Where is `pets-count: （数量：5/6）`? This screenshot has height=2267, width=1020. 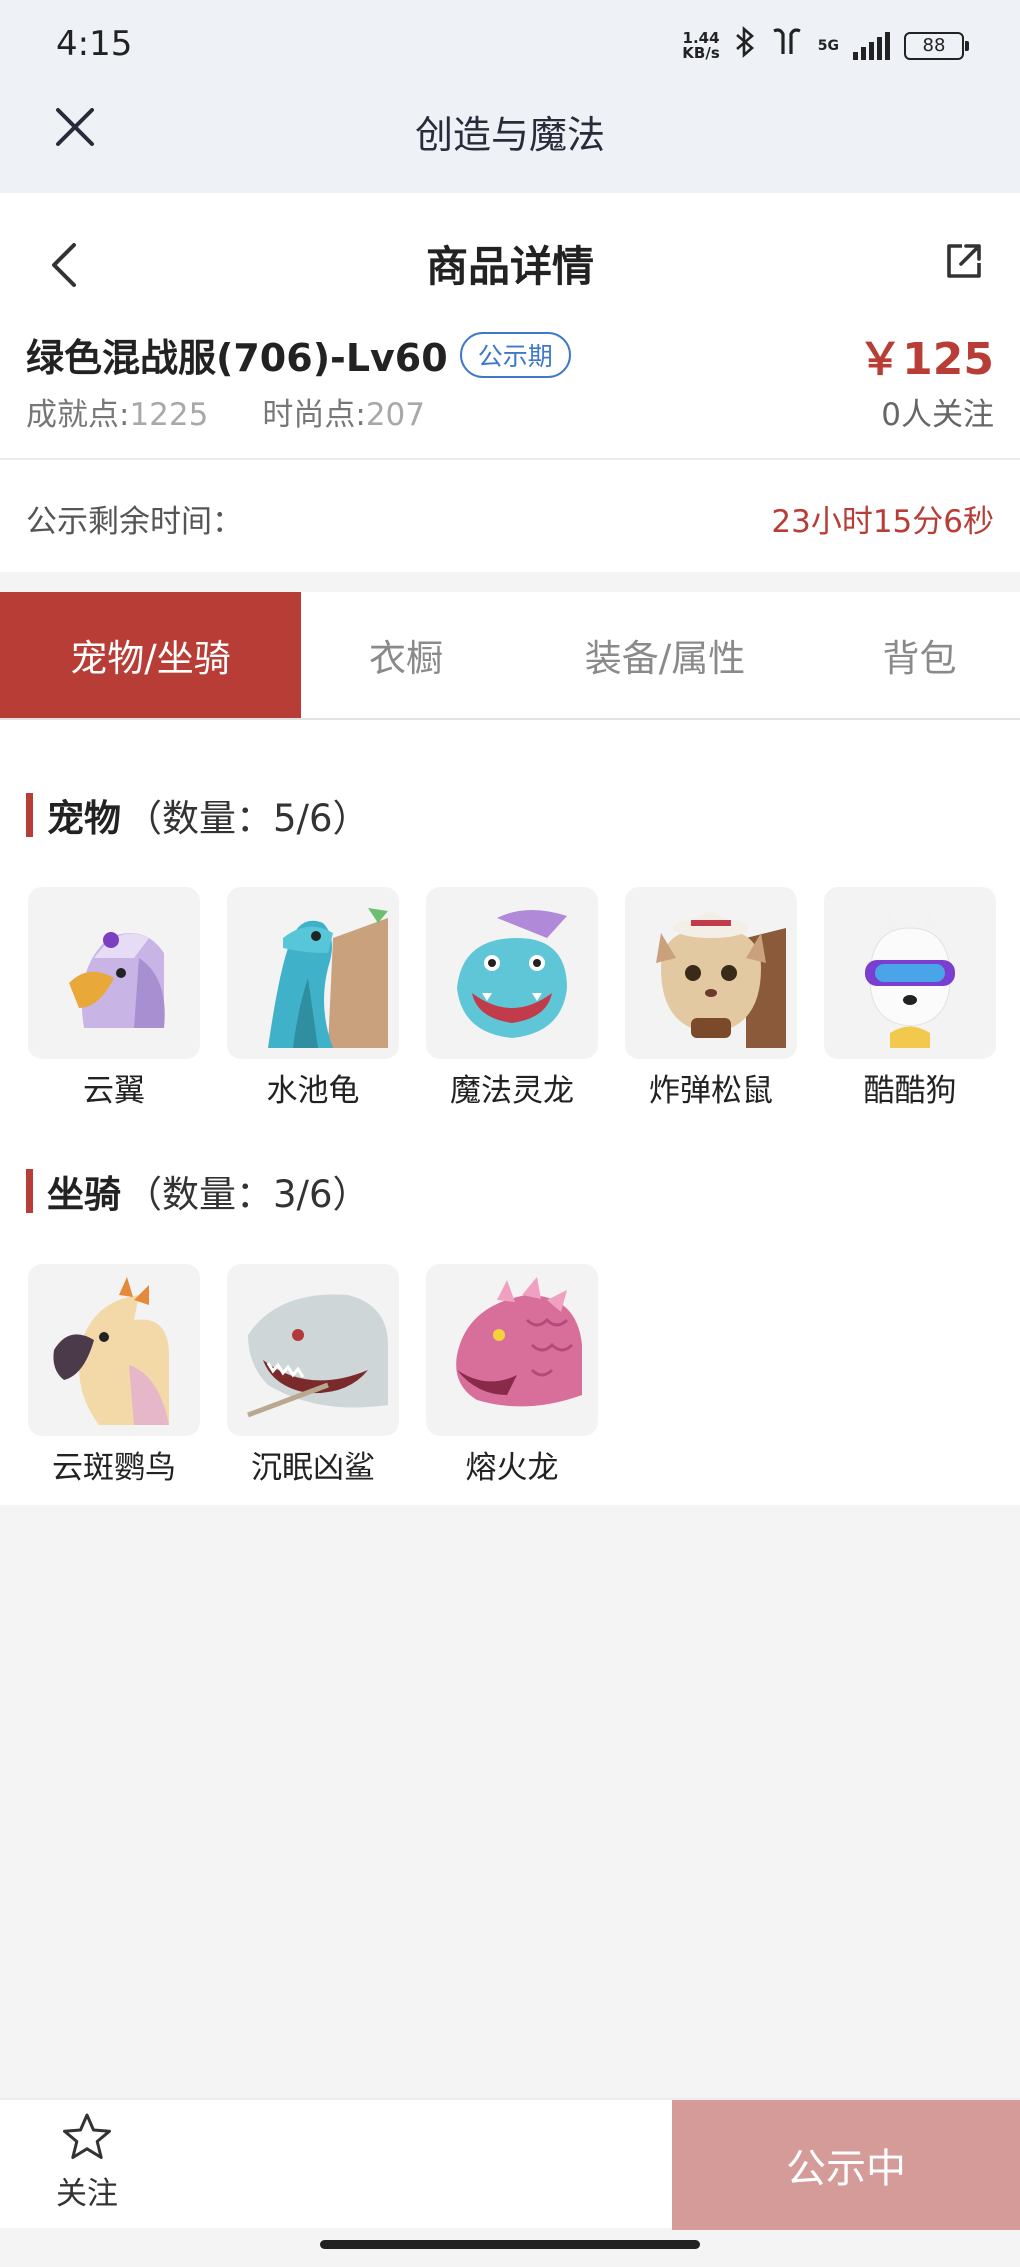 pets-count: （数量：5/6） is located at coordinates (247, 818).